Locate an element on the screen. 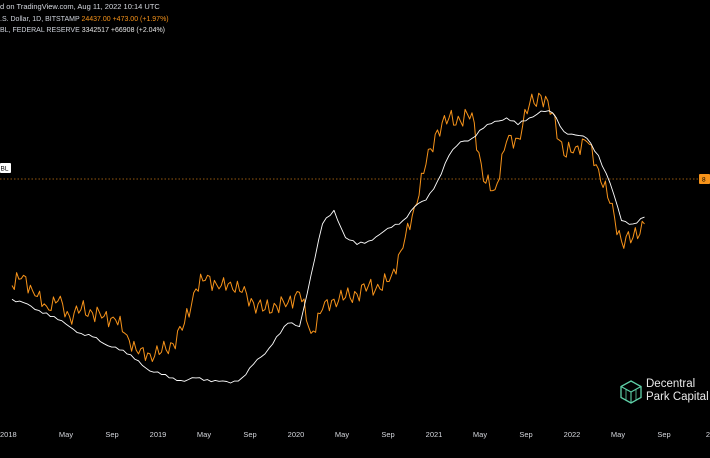  right-tag-label: 8 is located at coordinates (704, 180).